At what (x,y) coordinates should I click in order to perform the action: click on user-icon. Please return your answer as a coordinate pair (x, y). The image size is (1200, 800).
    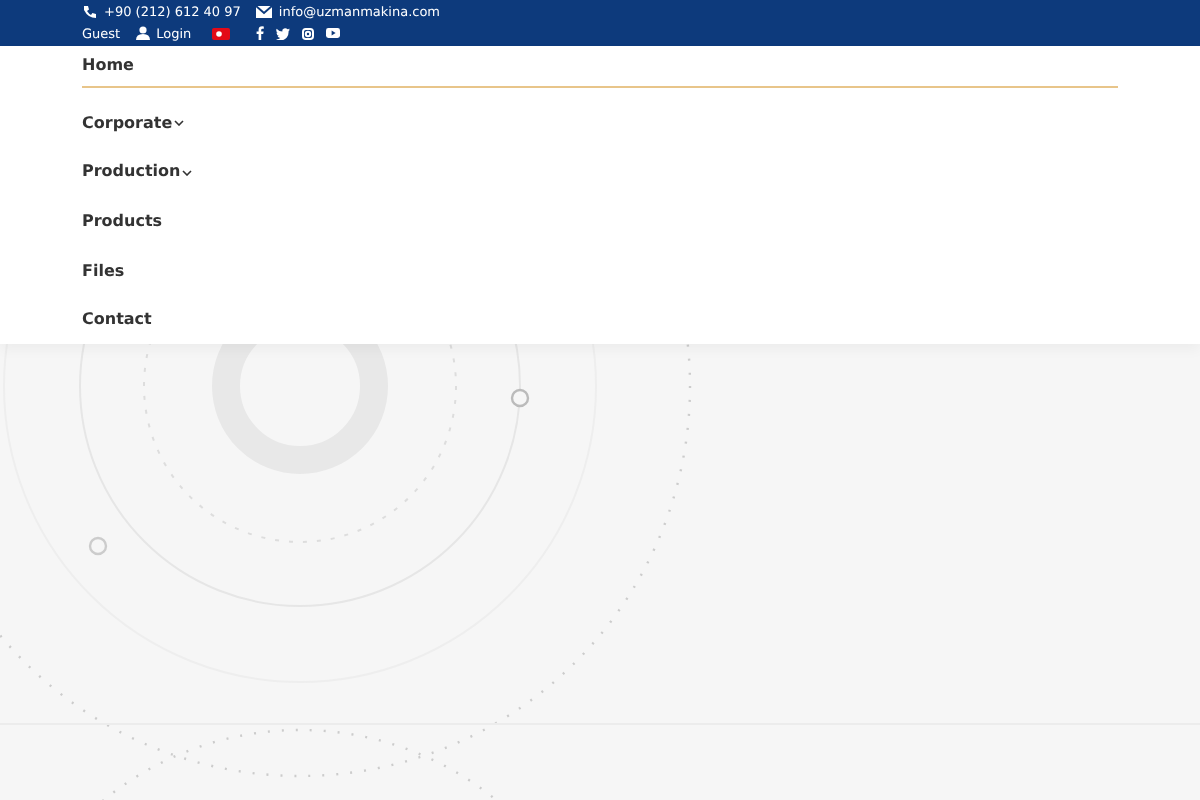
    Looking at the image, I should click on (143, 33).